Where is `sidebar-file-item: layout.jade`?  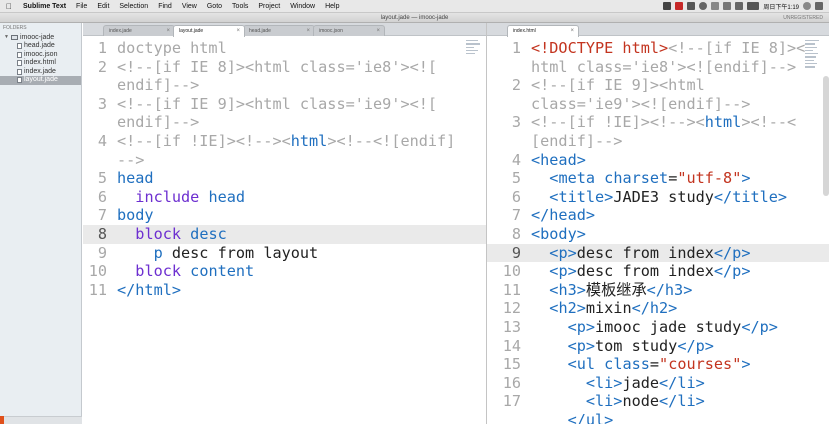
sidebar-file-item: layout.jade is located at coordinates (40, 80).